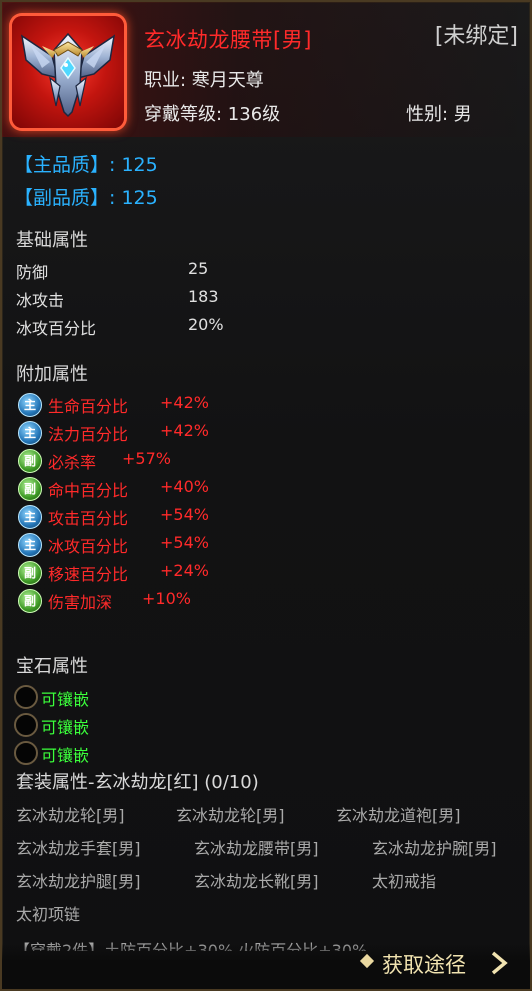 The image size is (532, 991). What do you see at coordinates (78, 881) in the screenshot?
I see `set-item: 玄冰劫龙护腿[男]` at bounding box center [78, 881].